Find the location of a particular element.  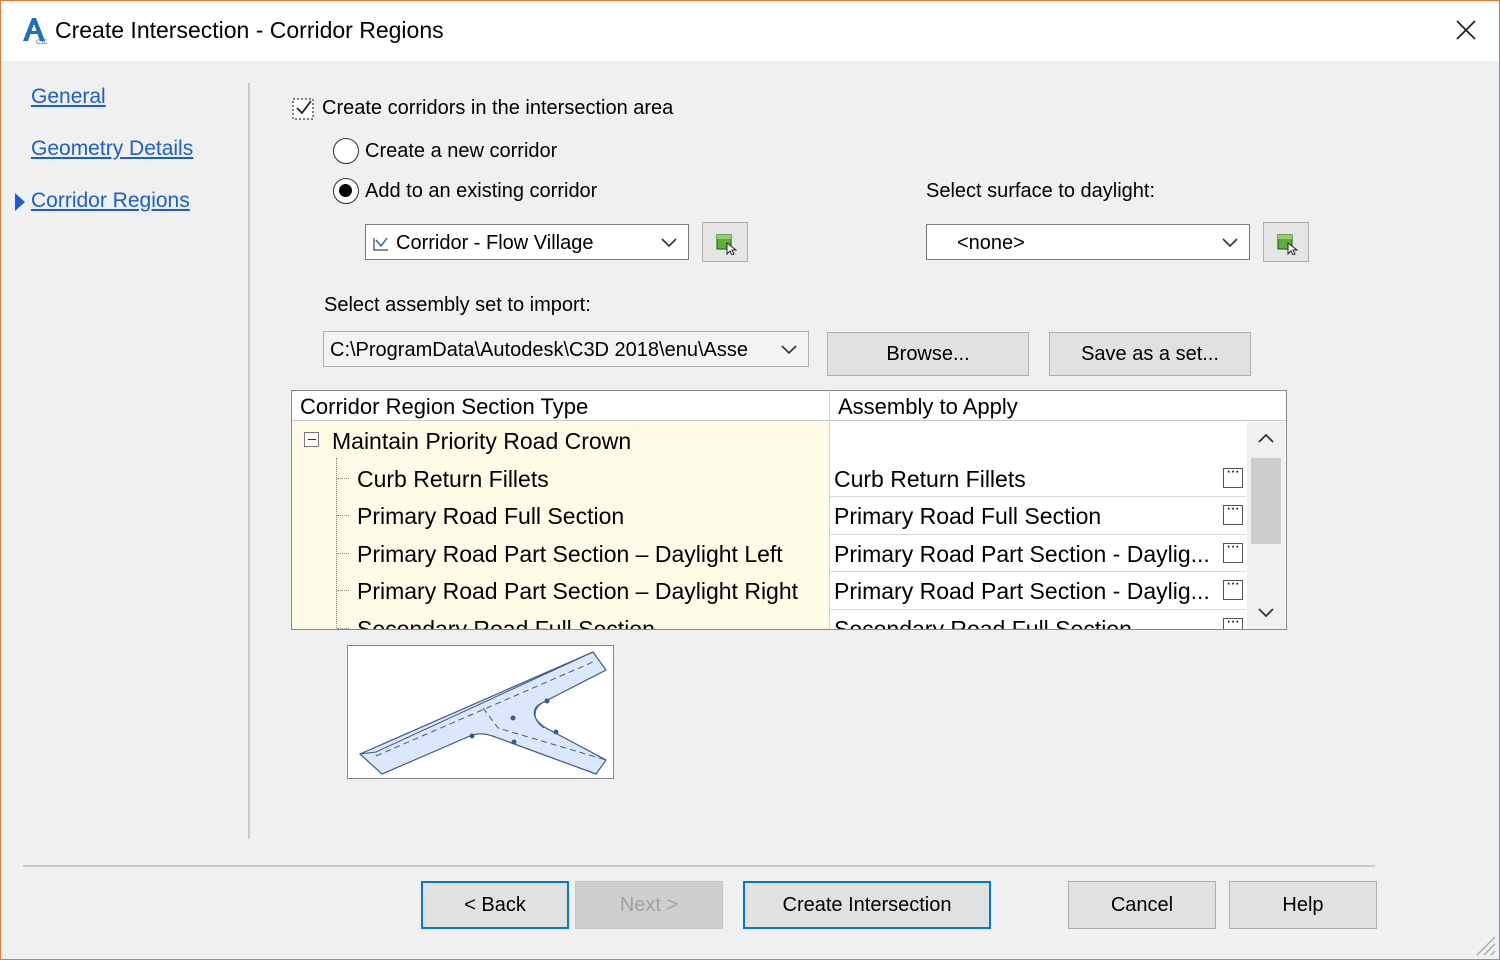

corridor-icon is located at coordinates (380, 244).